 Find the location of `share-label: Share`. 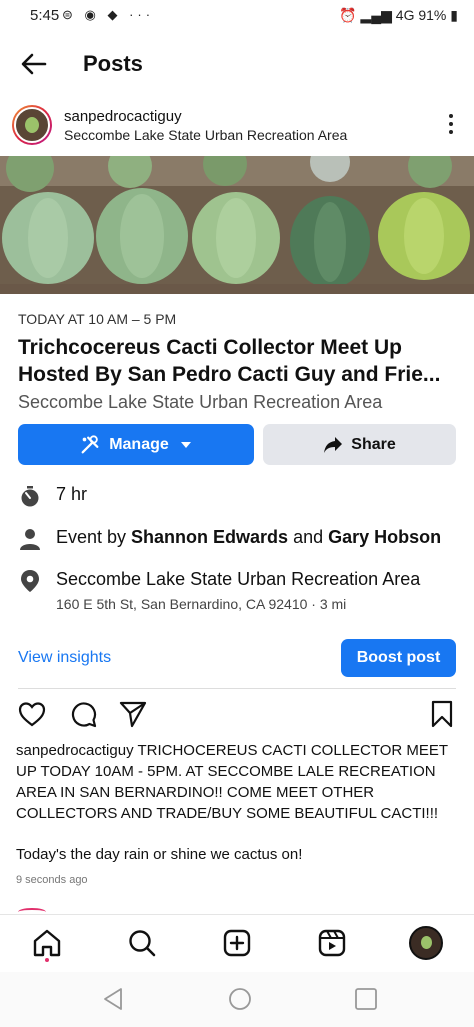

share-label: Share is located at coordinates (373, 444).